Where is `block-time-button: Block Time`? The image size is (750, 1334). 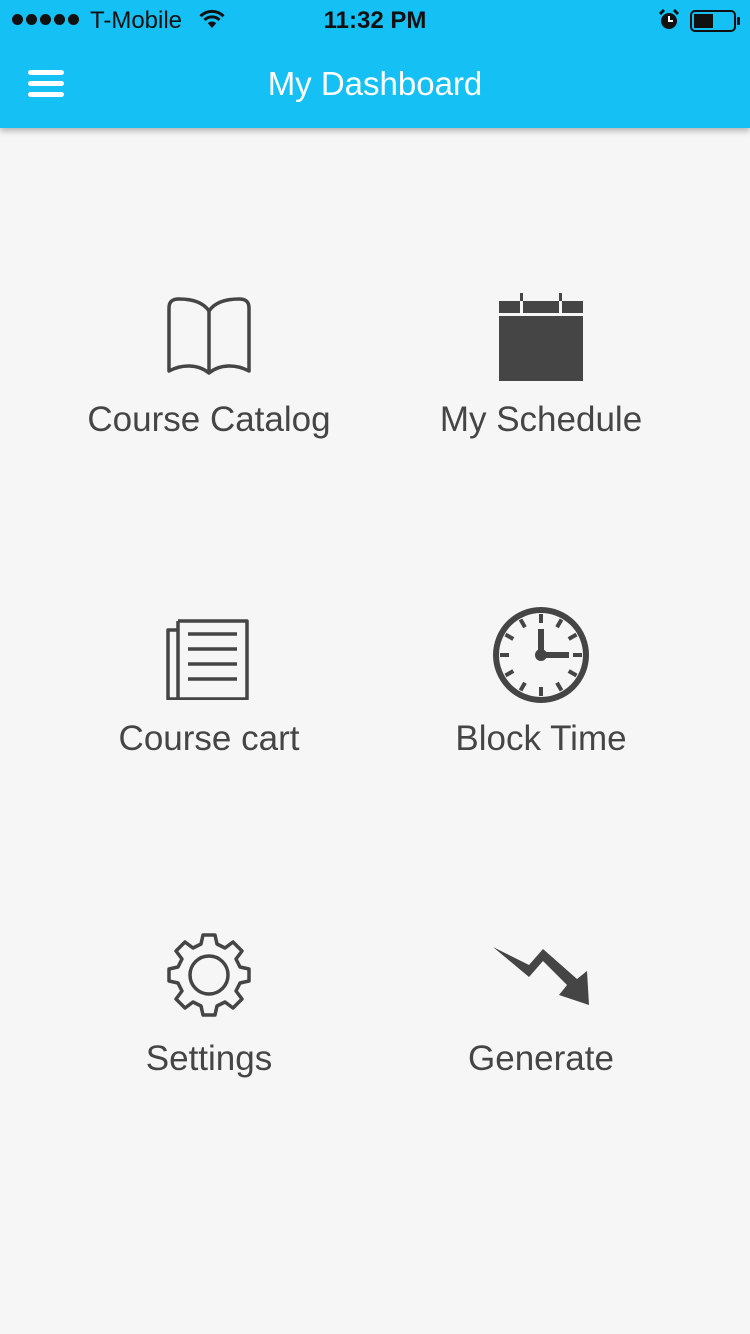
block-time-button: Block Time is located at coordinates (541, 725).